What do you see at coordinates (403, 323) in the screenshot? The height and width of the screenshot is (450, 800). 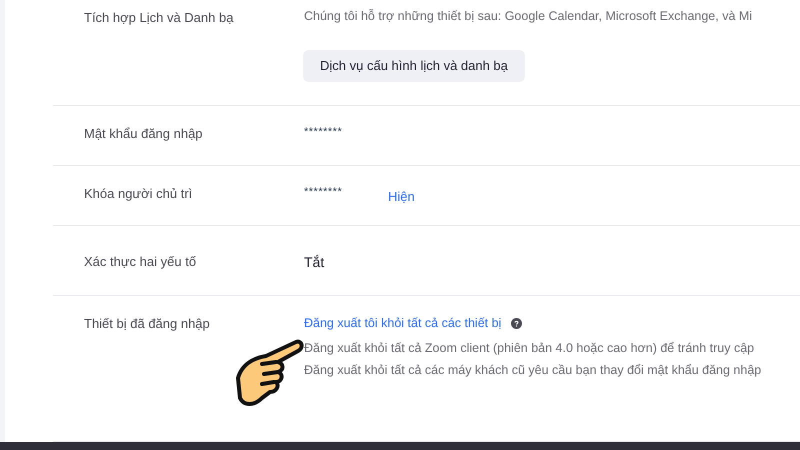 I see `sign-out-all-link: Đăng xuất tôi khỏi tất cả các thiết bị` at bounding box center [403, 323].